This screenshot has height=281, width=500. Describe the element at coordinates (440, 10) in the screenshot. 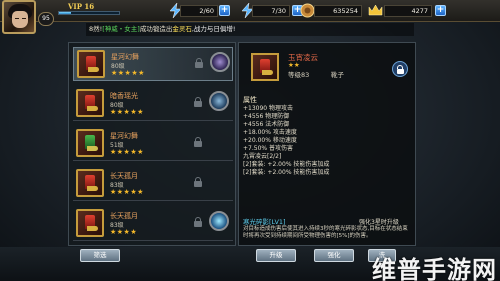

I see `add-gems-button: +` at that location.